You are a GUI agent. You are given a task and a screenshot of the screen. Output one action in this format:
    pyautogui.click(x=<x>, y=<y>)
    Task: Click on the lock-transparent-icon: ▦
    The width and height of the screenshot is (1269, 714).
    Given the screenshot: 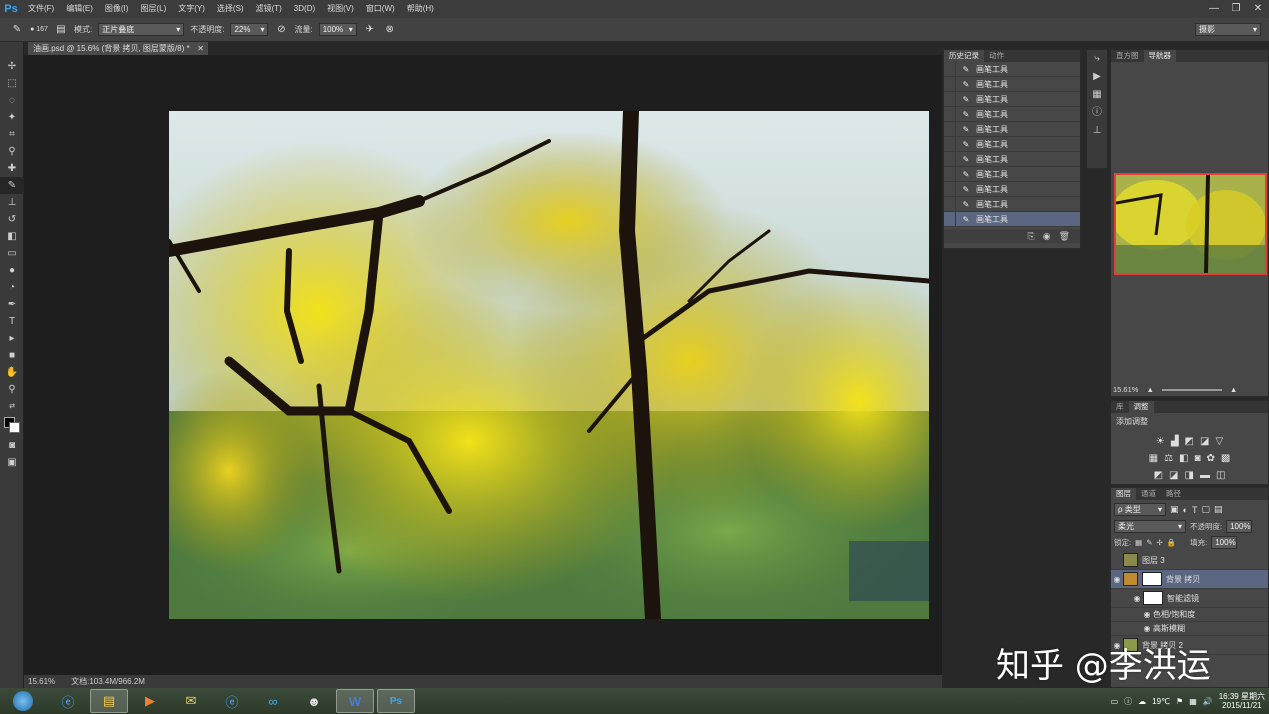 What is the action you would take?
    pyautogui.click(x=1138, y=542)
    